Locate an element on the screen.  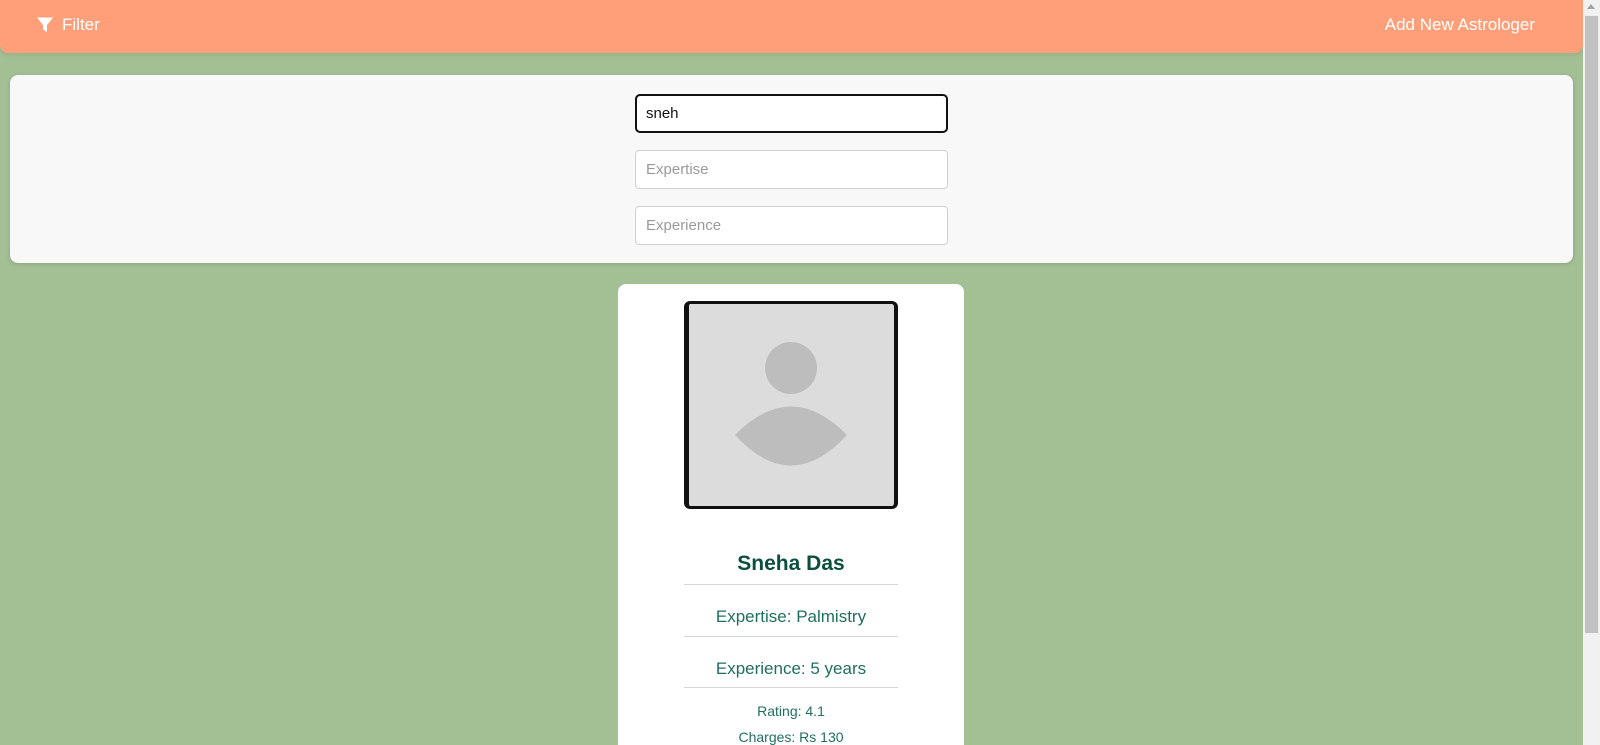
filter-button: Filter is located at coordinates (68, 25).